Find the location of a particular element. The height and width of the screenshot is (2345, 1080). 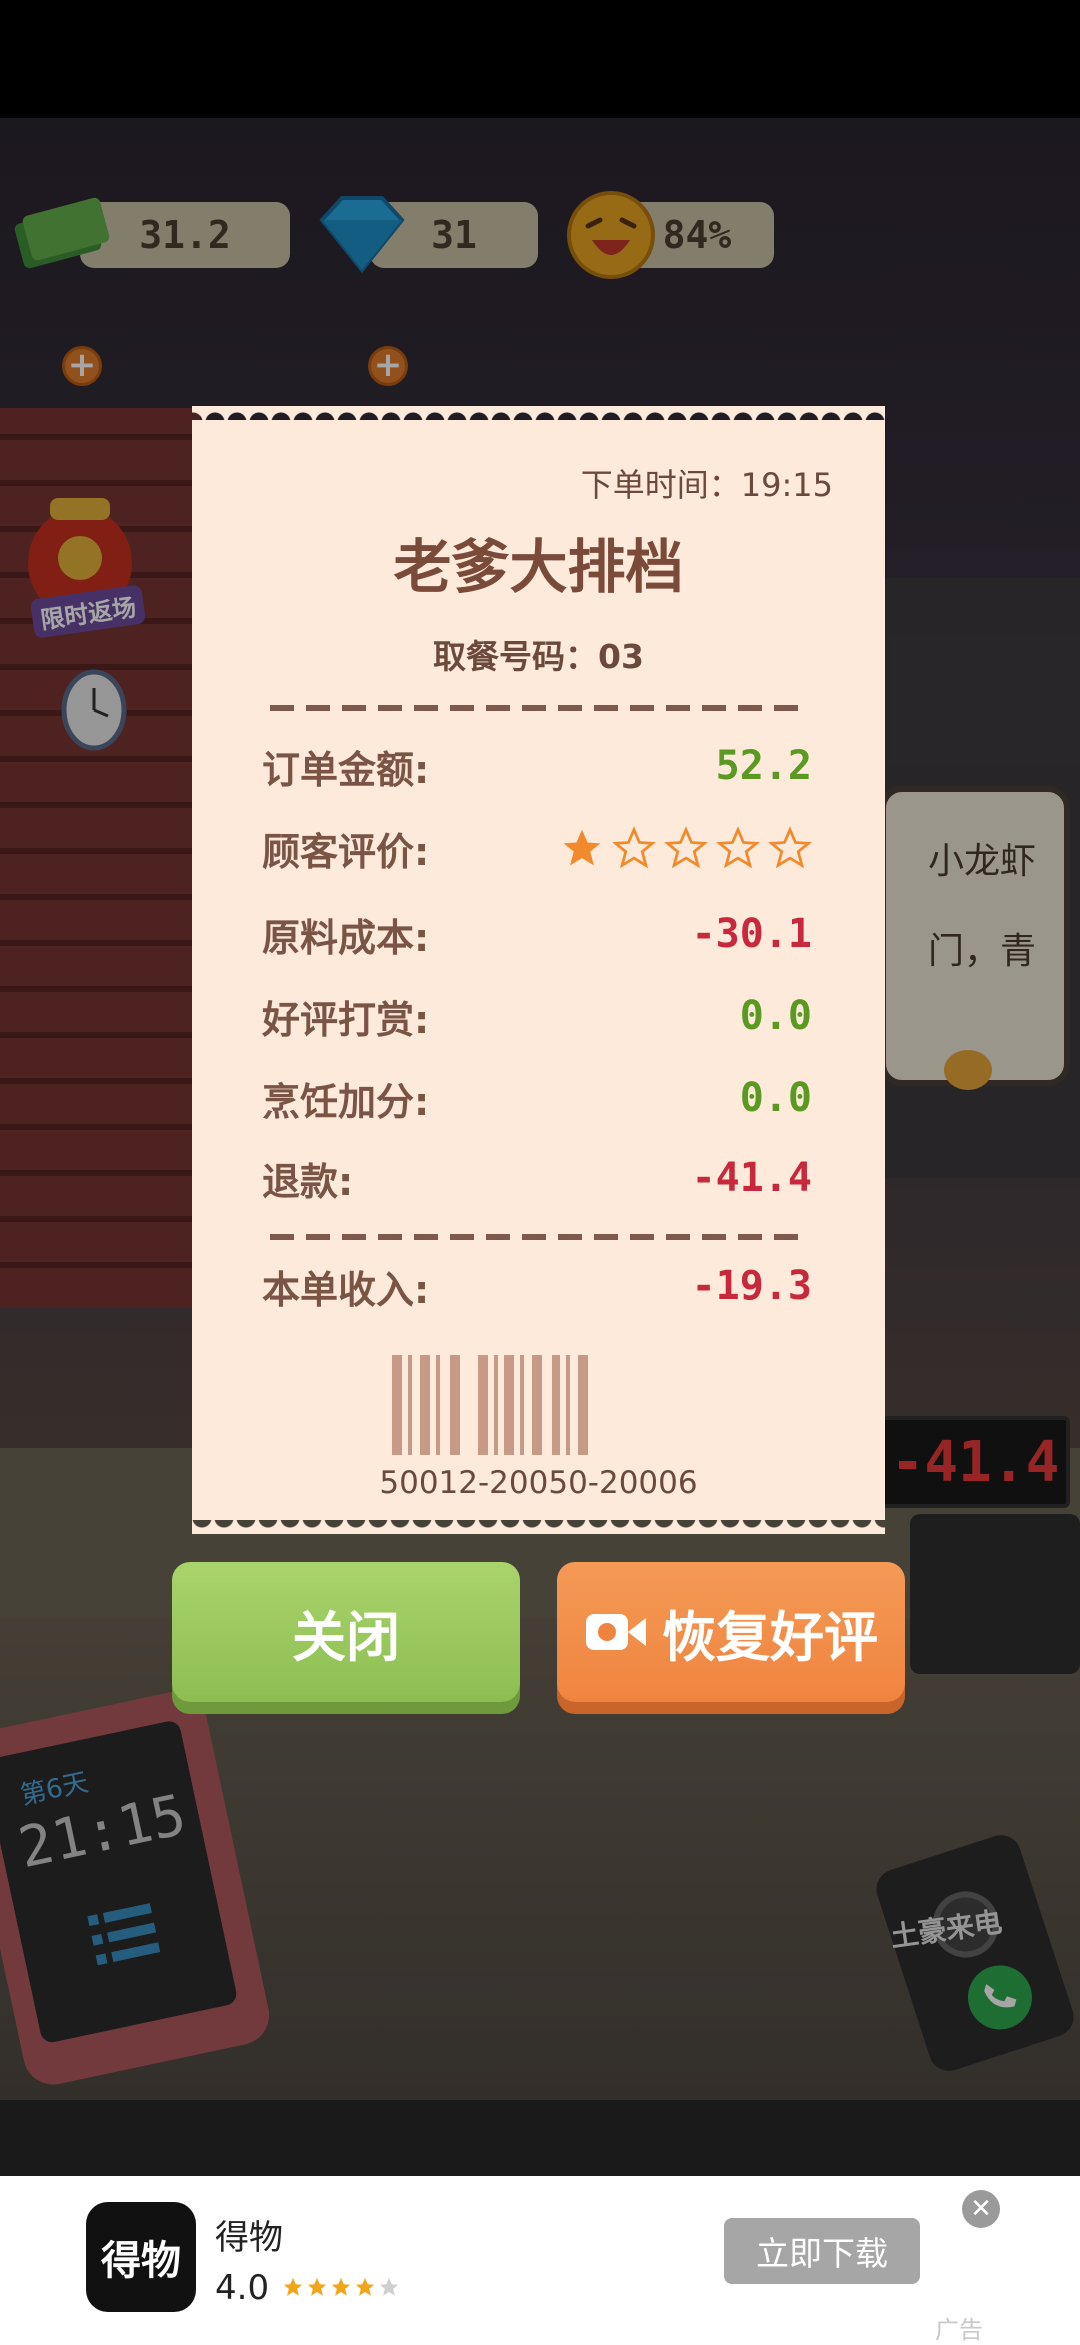

close-button: 关闭 is located at coordinates (346, 1632).